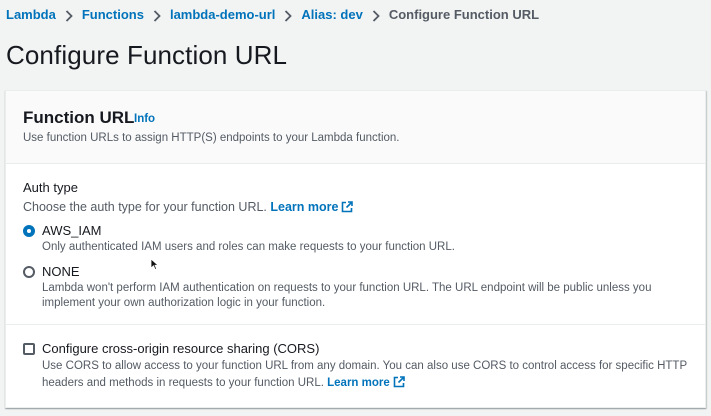  I want to click on auth-learn-more-link: Learn more, so click(312, 208).